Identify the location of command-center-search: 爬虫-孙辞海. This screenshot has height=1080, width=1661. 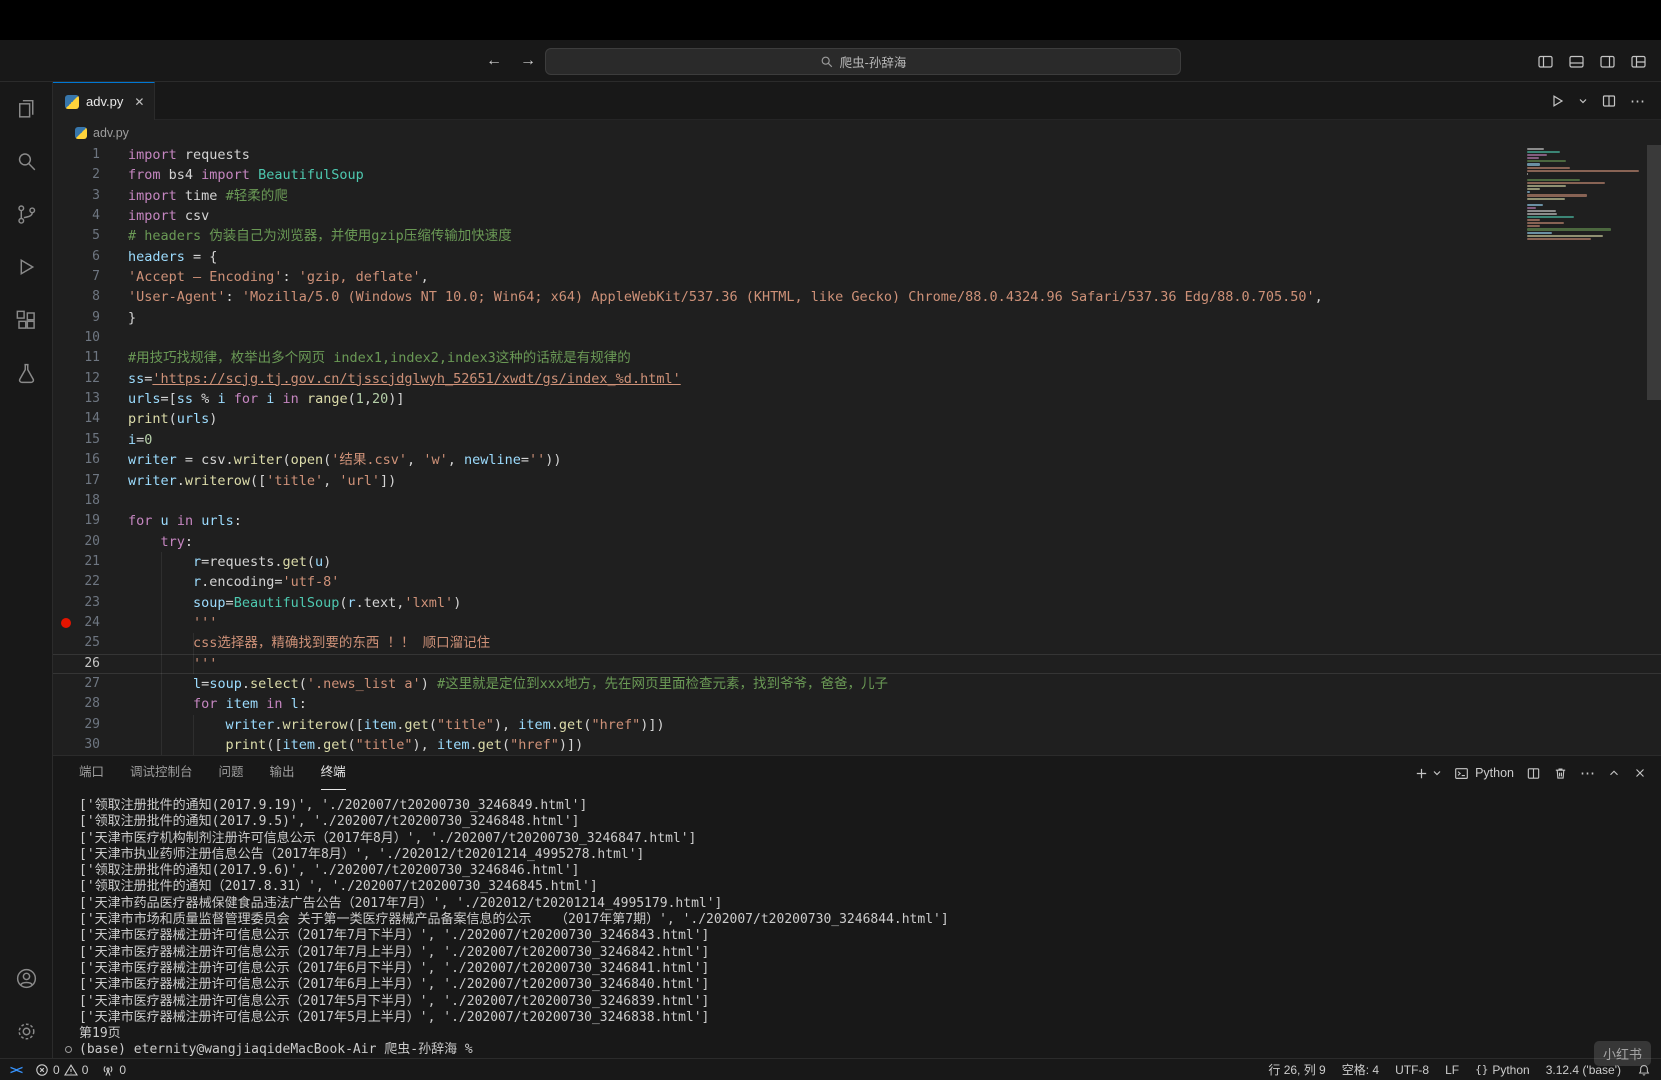
(863, 61).